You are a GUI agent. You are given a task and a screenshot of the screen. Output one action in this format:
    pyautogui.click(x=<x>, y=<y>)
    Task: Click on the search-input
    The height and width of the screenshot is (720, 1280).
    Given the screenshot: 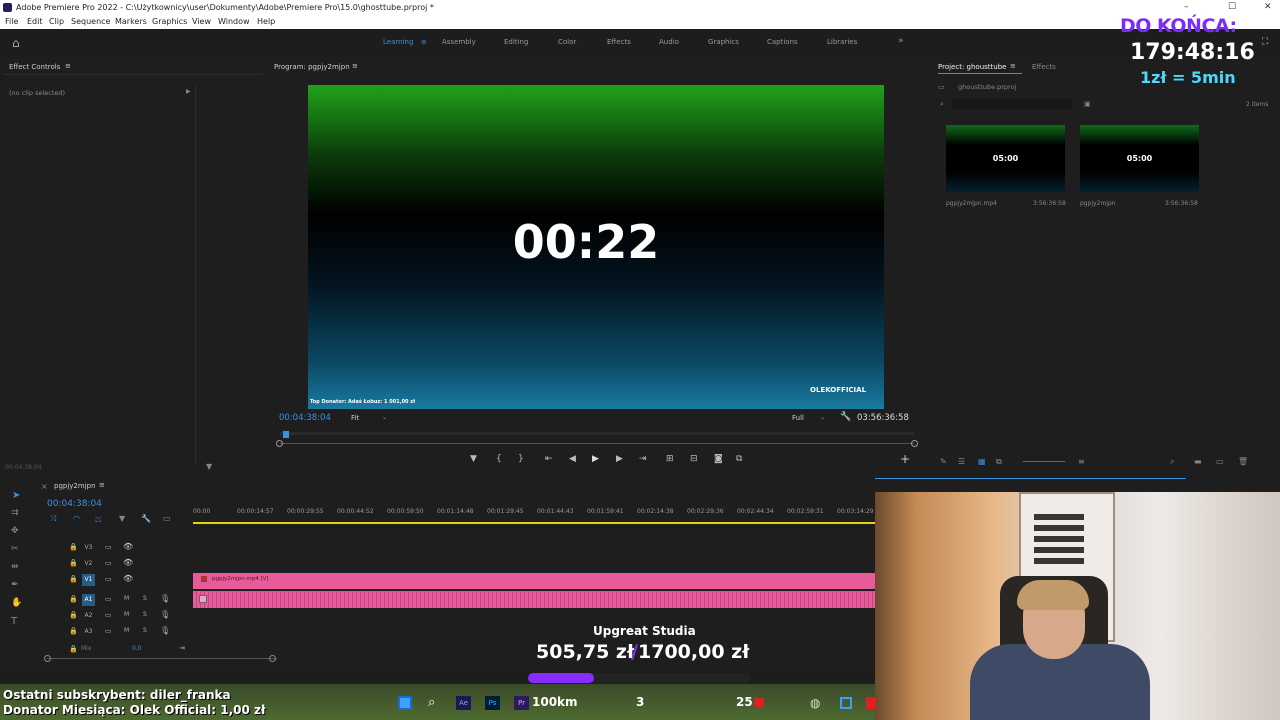 What is the action you would take?
    pyautogui.click(x=1012, y=104)
    